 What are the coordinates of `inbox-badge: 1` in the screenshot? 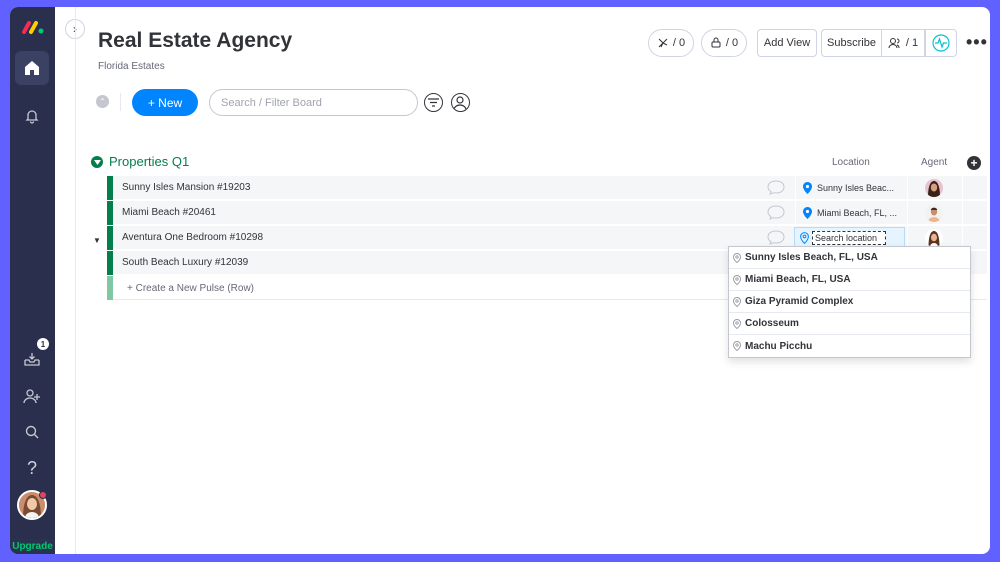 It's located at (43, 344).